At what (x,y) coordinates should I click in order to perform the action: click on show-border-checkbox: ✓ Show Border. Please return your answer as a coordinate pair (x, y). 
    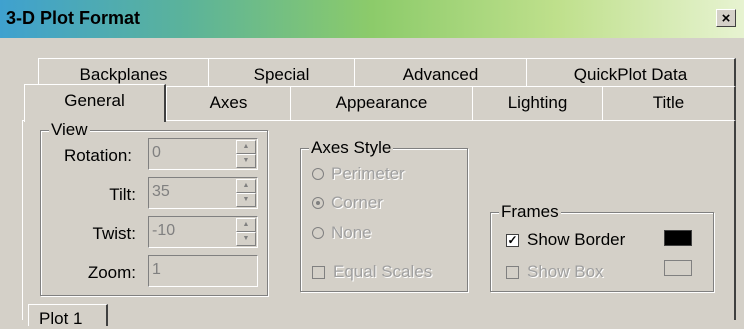
    Looking at the image, I should click on (565, 240).